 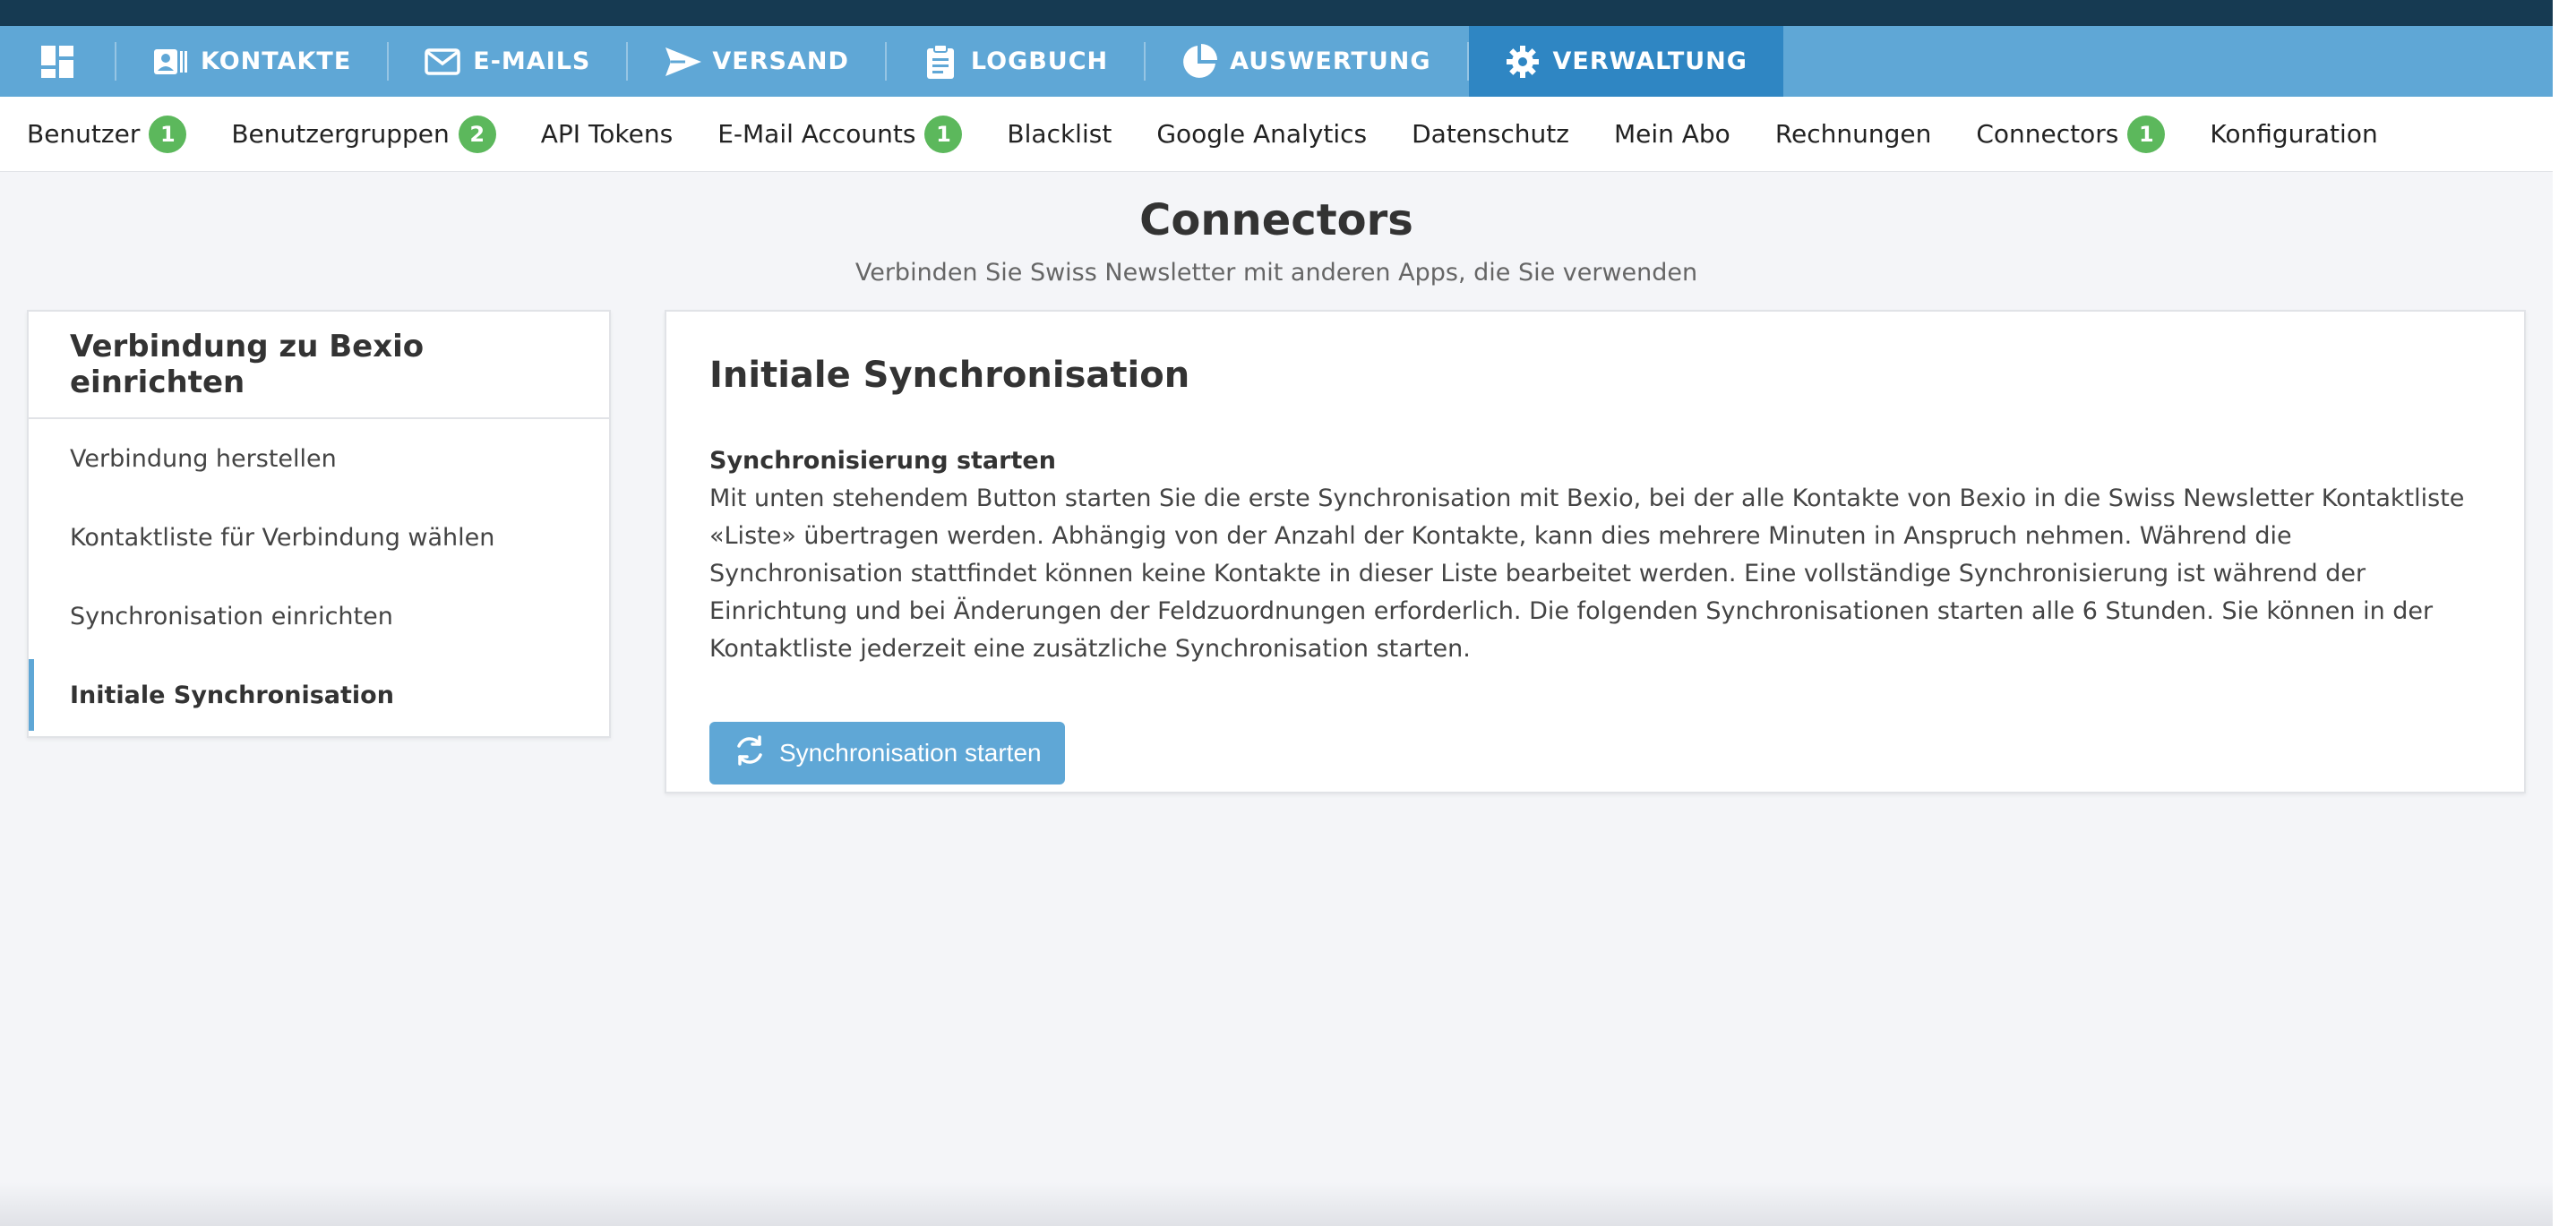 What do you see at coordinates (1523, 62) in the screenshot?
I see `gear-icon` at bounding box center [1523, 62].